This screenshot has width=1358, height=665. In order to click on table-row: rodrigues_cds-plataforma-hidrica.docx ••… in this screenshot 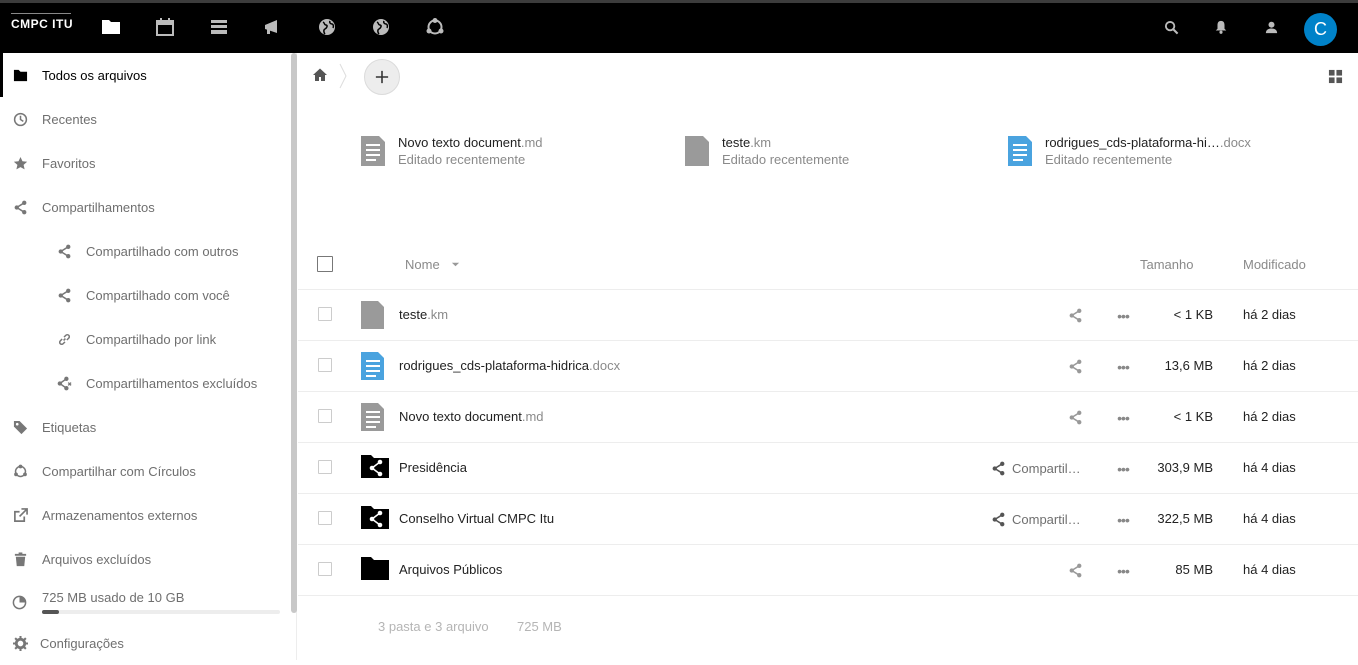, I will do `click(828, 366)`.